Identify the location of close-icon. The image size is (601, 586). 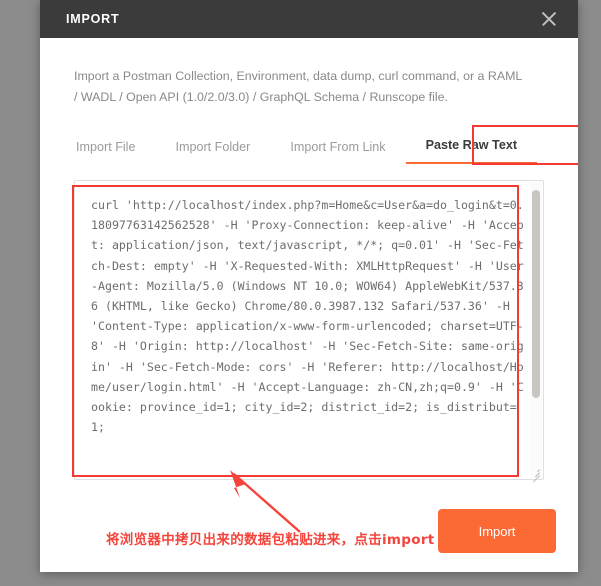
(549, 19).